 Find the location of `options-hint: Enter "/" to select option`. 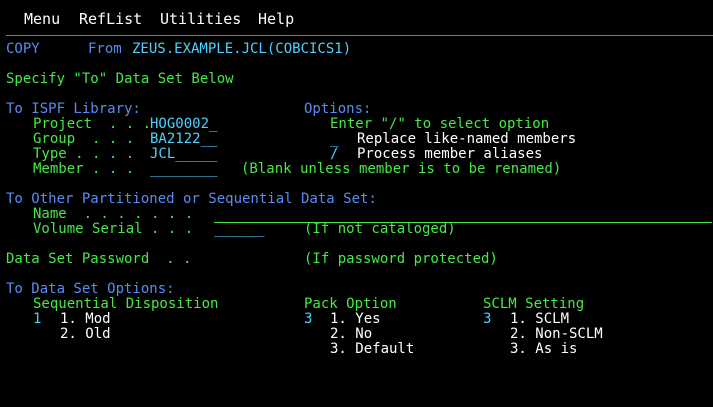

options-hint: Enter "/" to select option is located at coordinates (440, 124).